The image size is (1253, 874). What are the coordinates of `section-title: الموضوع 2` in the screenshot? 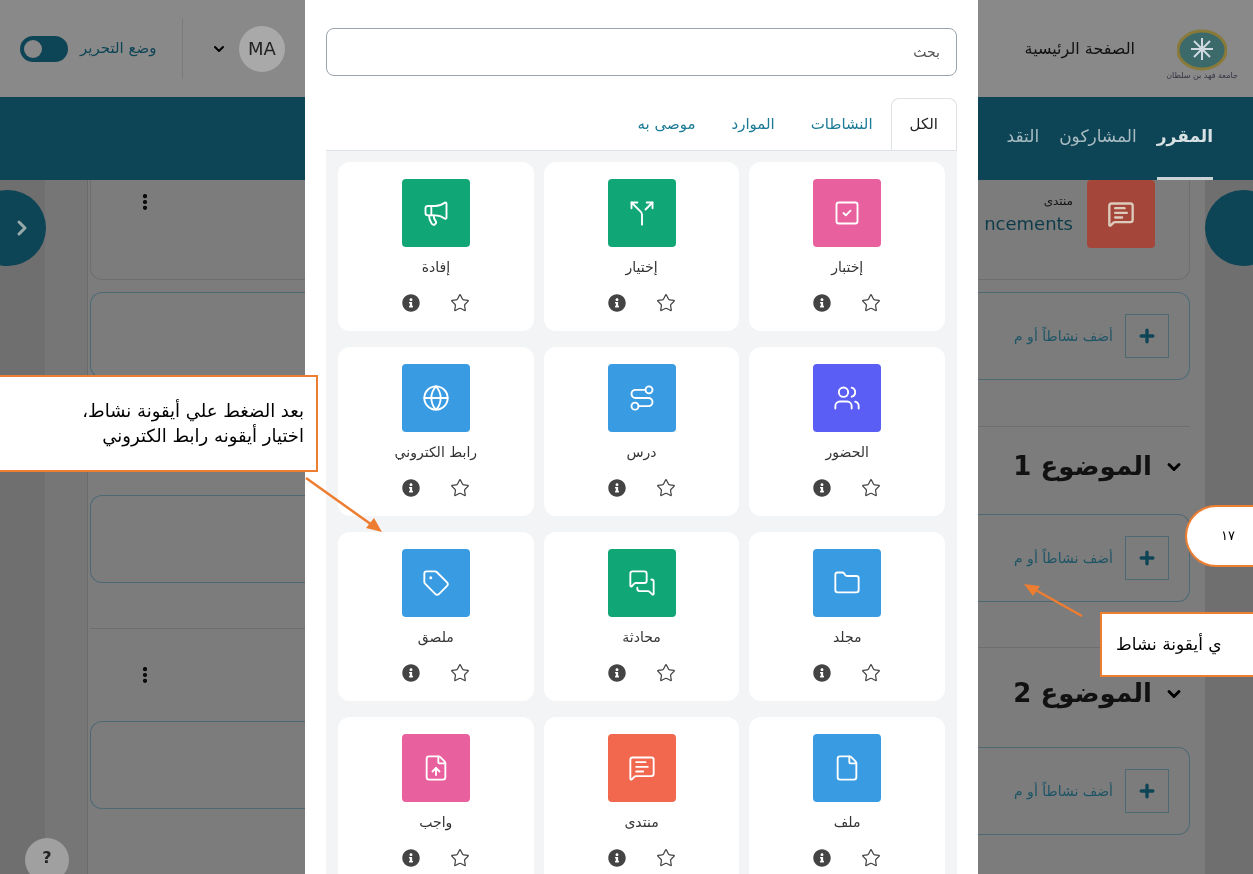 It's located at (1082, 694).